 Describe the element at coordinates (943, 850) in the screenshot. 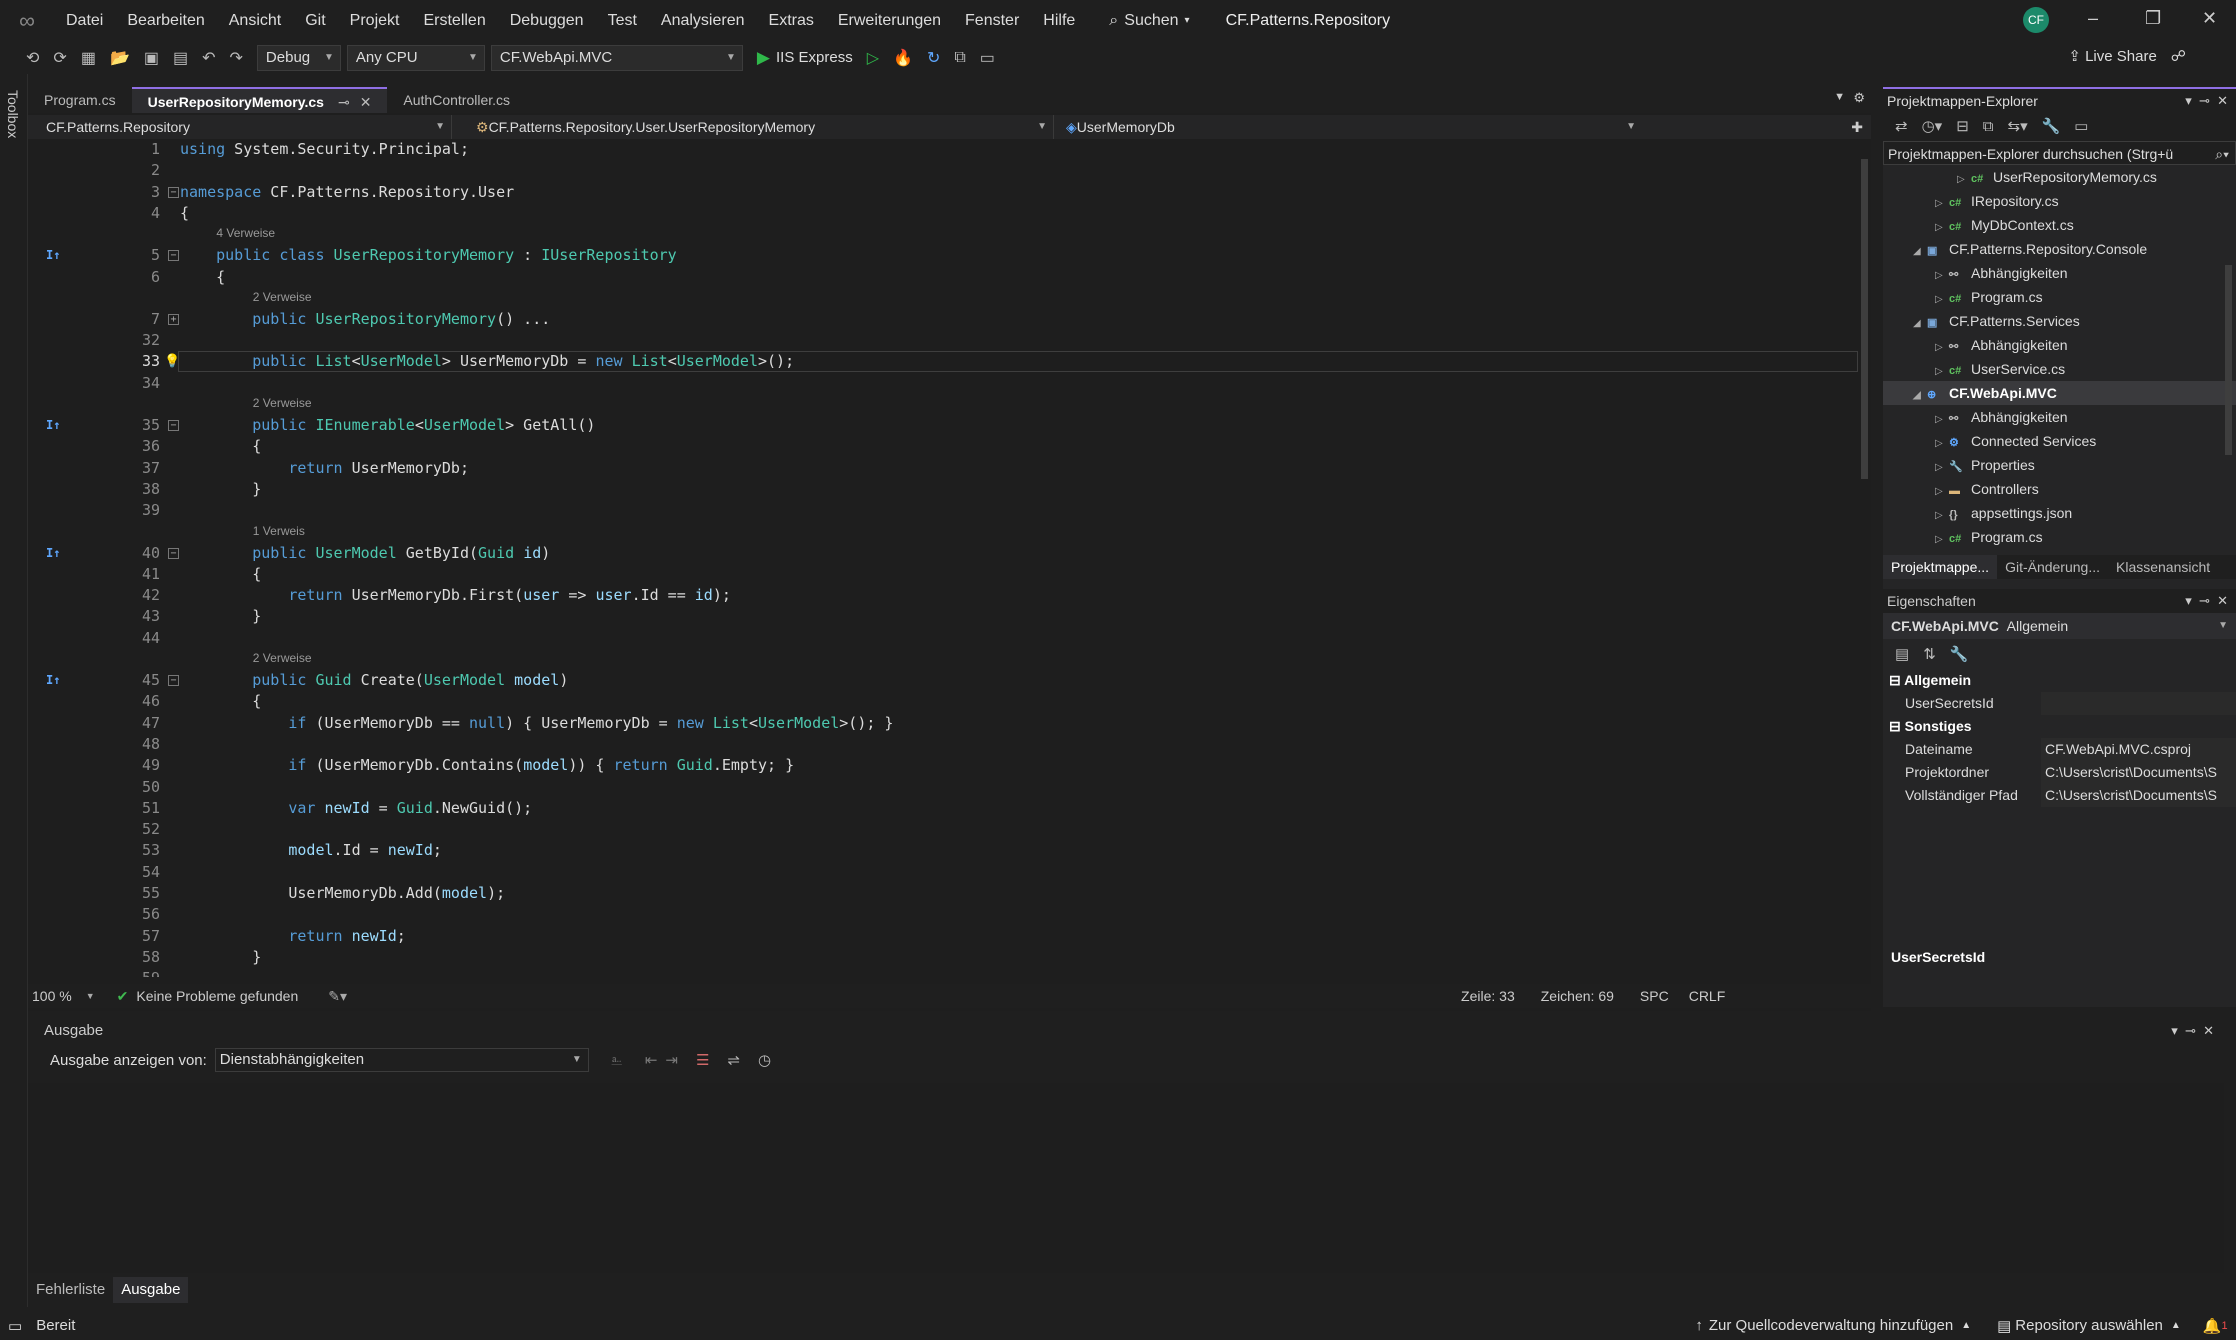

I see `code-line: 53 model.Id = newId;` at that location.